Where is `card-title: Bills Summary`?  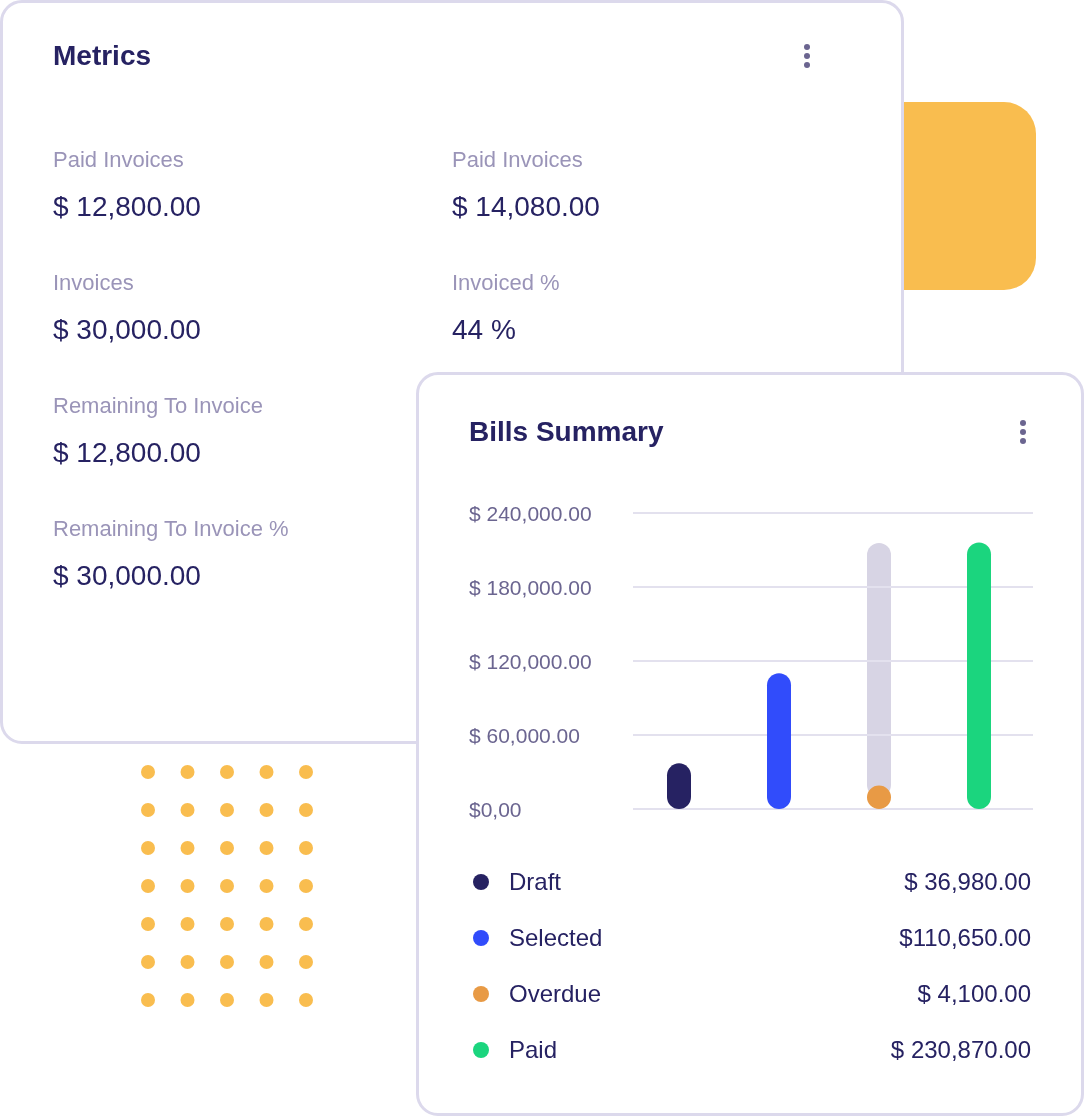 card-title: Bills Summary is located at coordinates (566, 432).